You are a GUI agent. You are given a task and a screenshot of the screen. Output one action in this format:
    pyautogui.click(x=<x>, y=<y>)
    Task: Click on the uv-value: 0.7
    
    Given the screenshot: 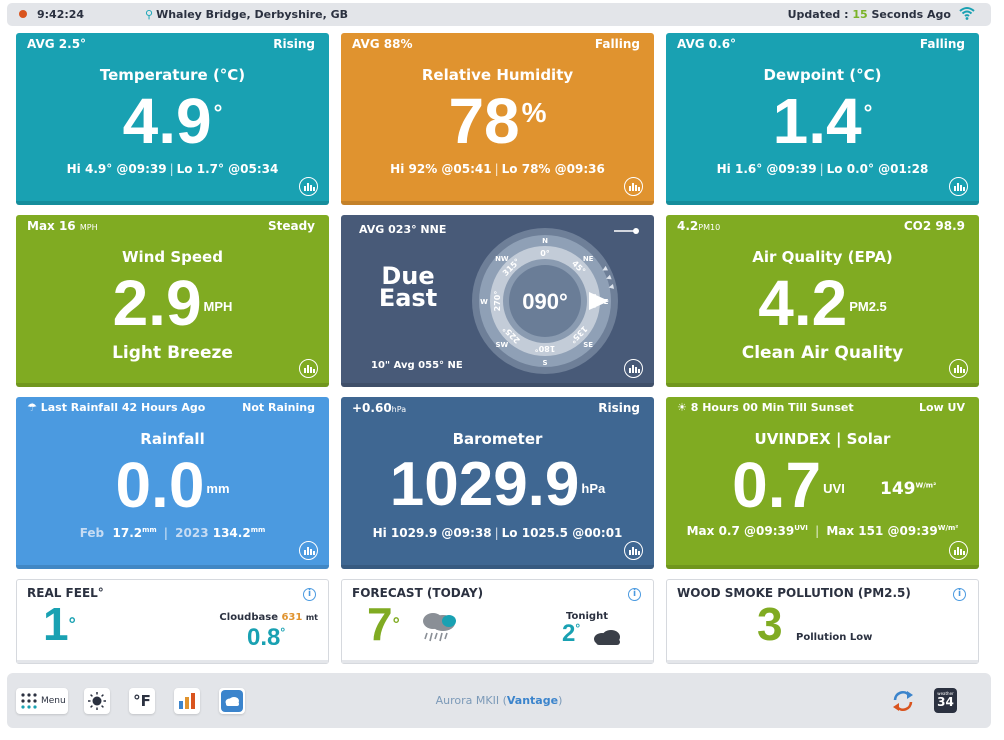 What is the action you would take?
    pyautogui.click(x=777, y=485)
    